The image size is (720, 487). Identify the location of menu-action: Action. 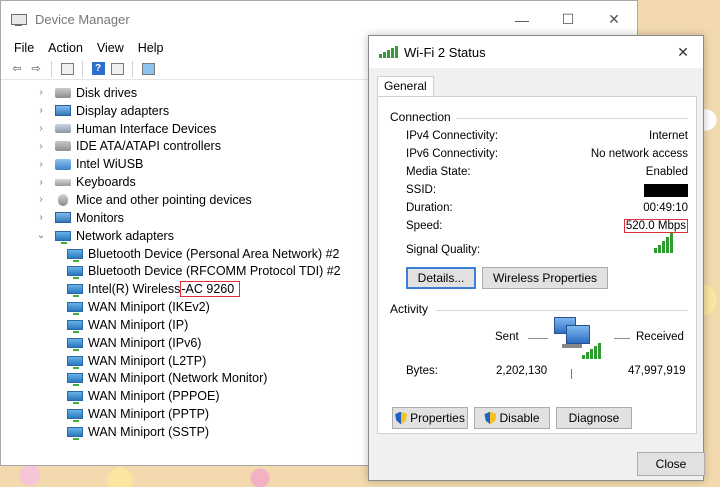
(65, 48).